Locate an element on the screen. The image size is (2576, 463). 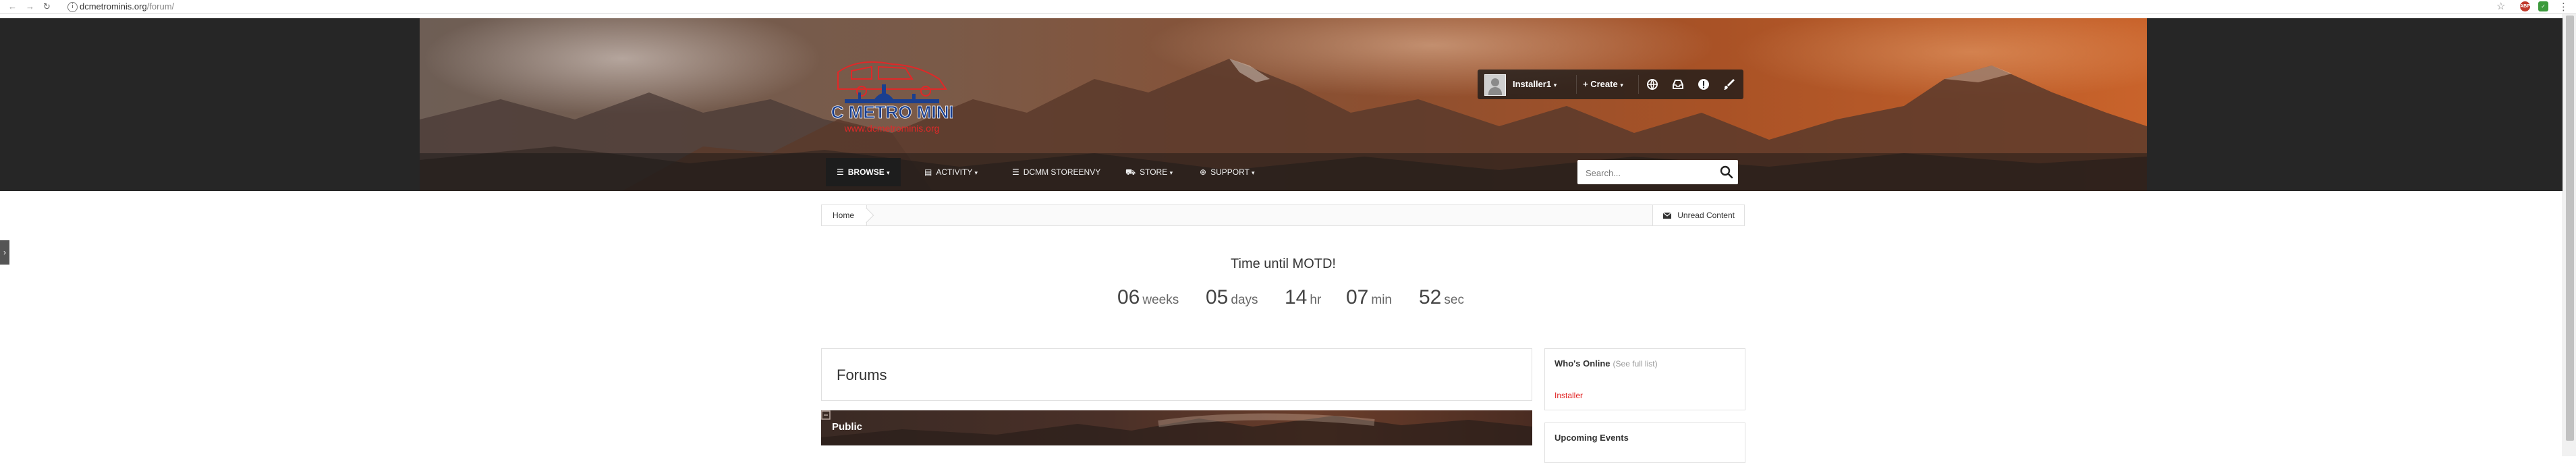
nav-browse-label: Browse is located at coordinates (866, 172).